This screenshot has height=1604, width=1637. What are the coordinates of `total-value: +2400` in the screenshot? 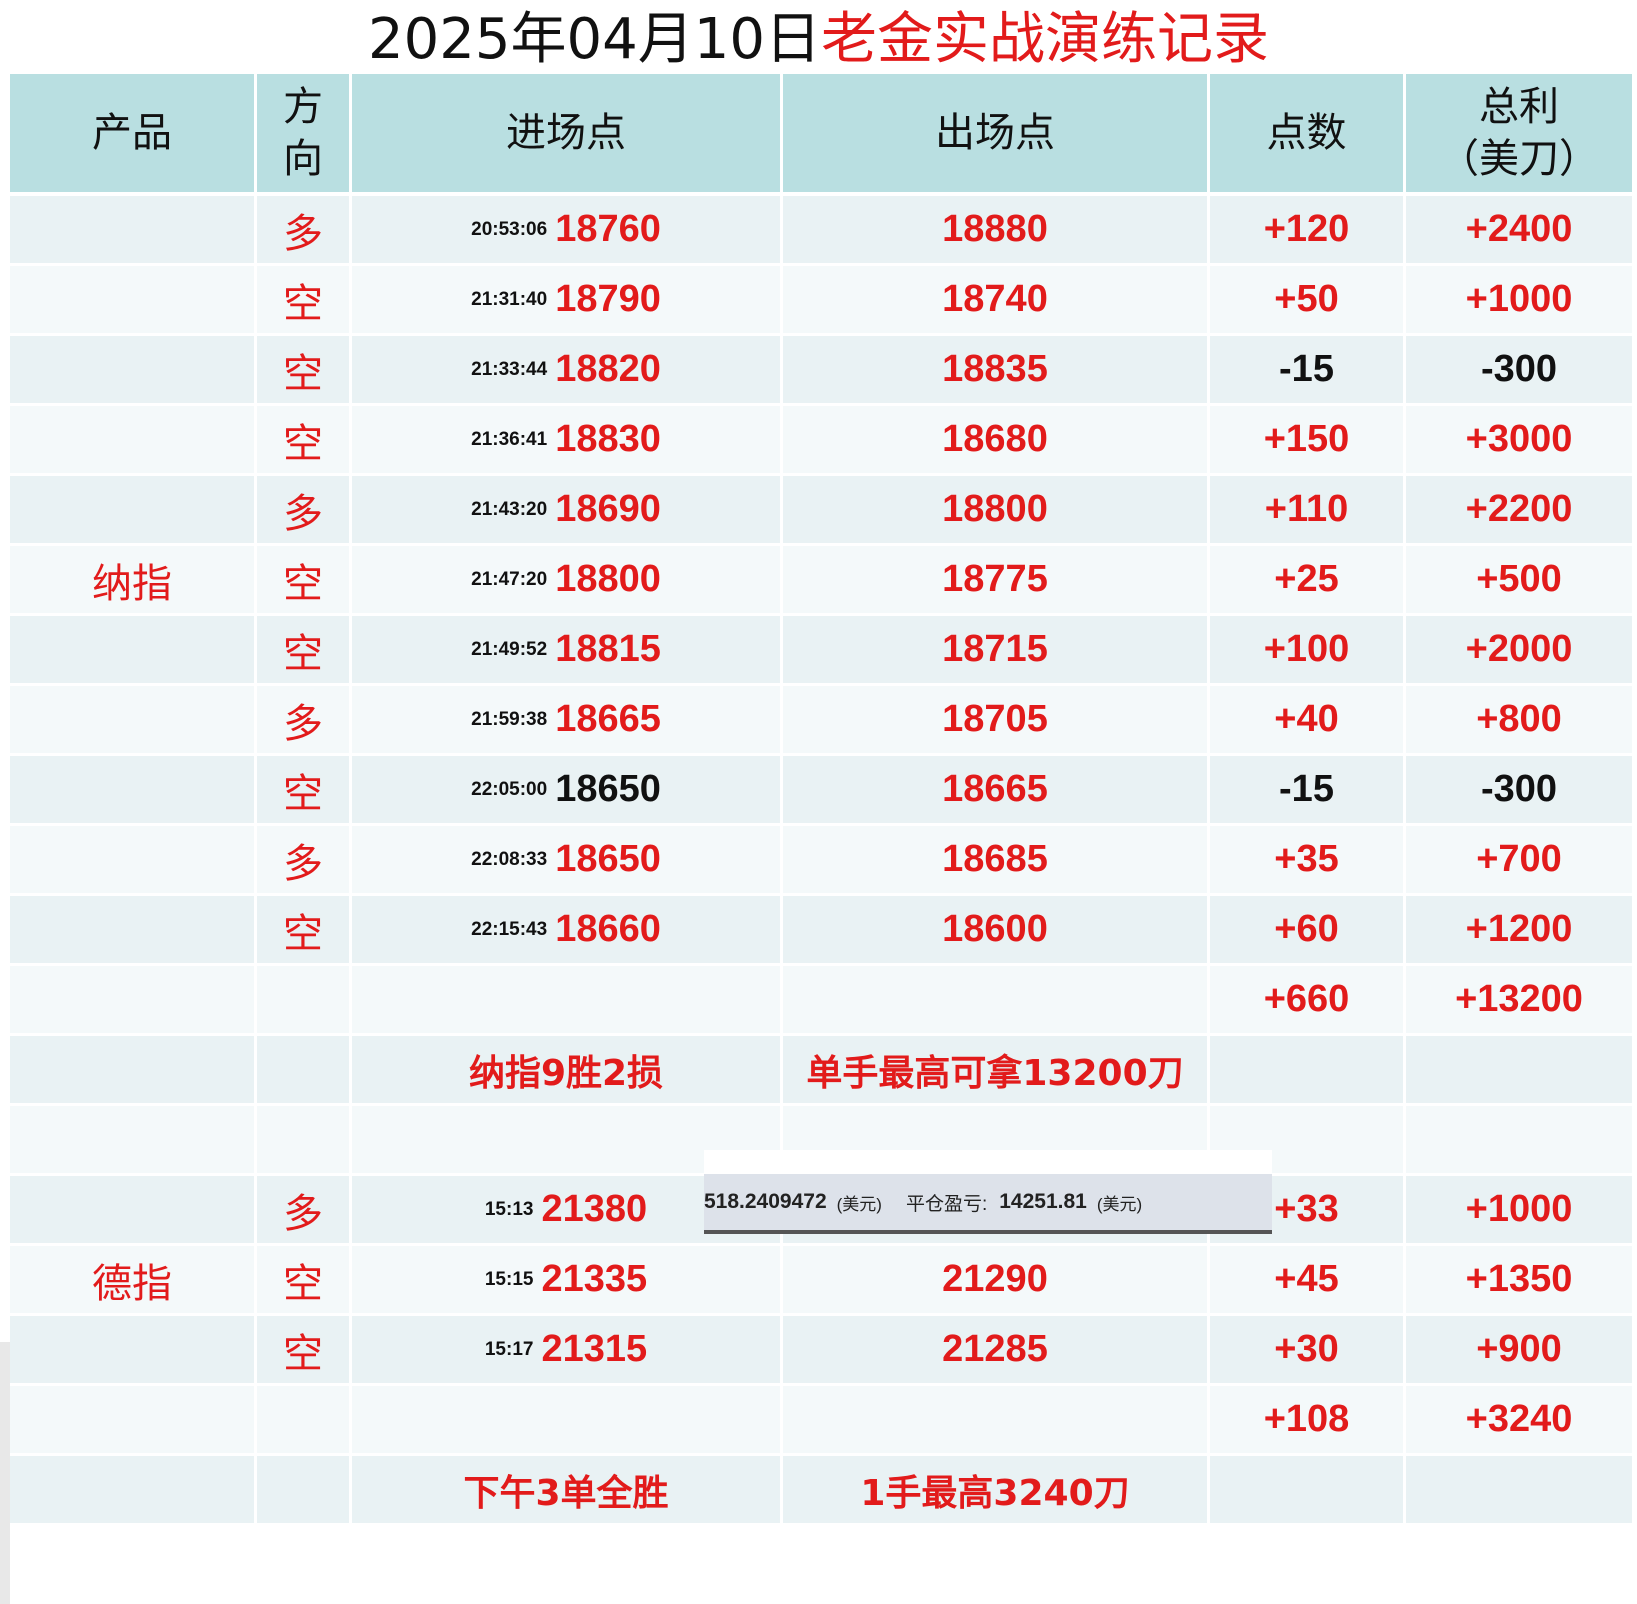 It's located at (1519, 229).